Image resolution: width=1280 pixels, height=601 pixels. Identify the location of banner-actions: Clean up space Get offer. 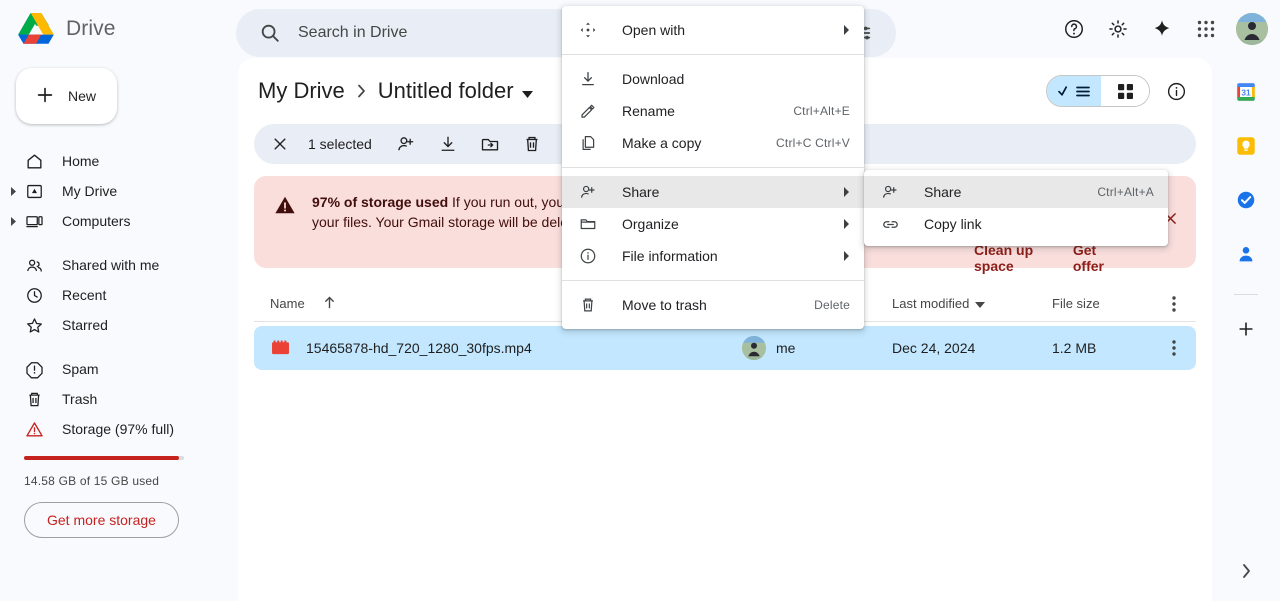
(1043, 258).